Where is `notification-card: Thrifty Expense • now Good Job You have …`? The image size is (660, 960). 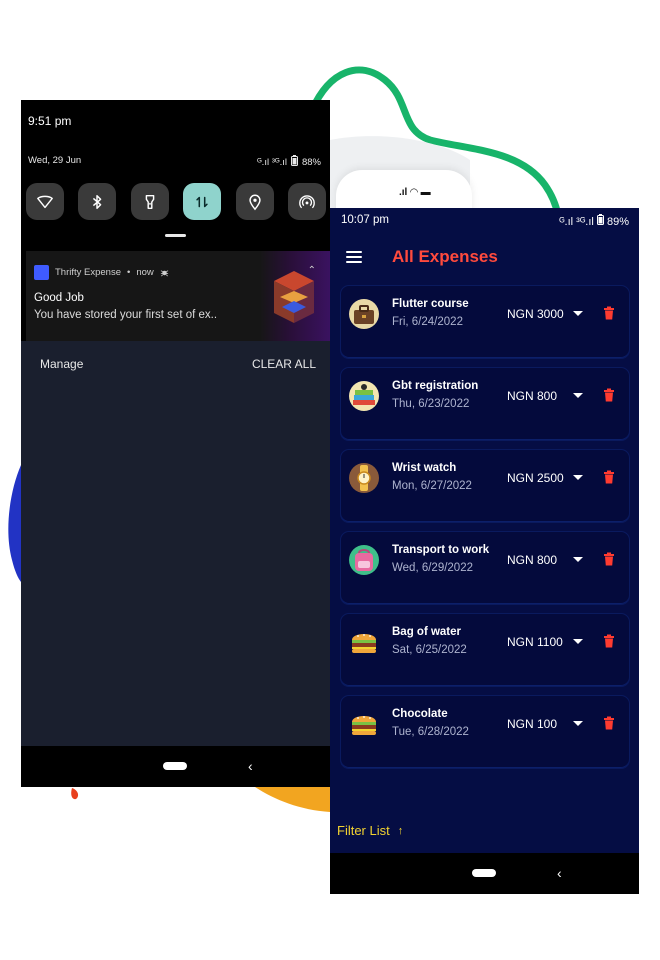 notification-card: Thrifty Expense • now Good Job You have … is located at coordinates (178, 296).